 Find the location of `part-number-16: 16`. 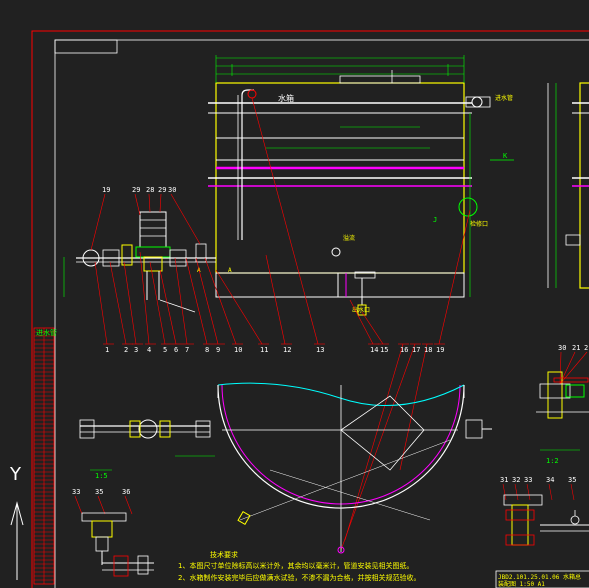

part-number-16: 16 is located at coordinates (404, 350).